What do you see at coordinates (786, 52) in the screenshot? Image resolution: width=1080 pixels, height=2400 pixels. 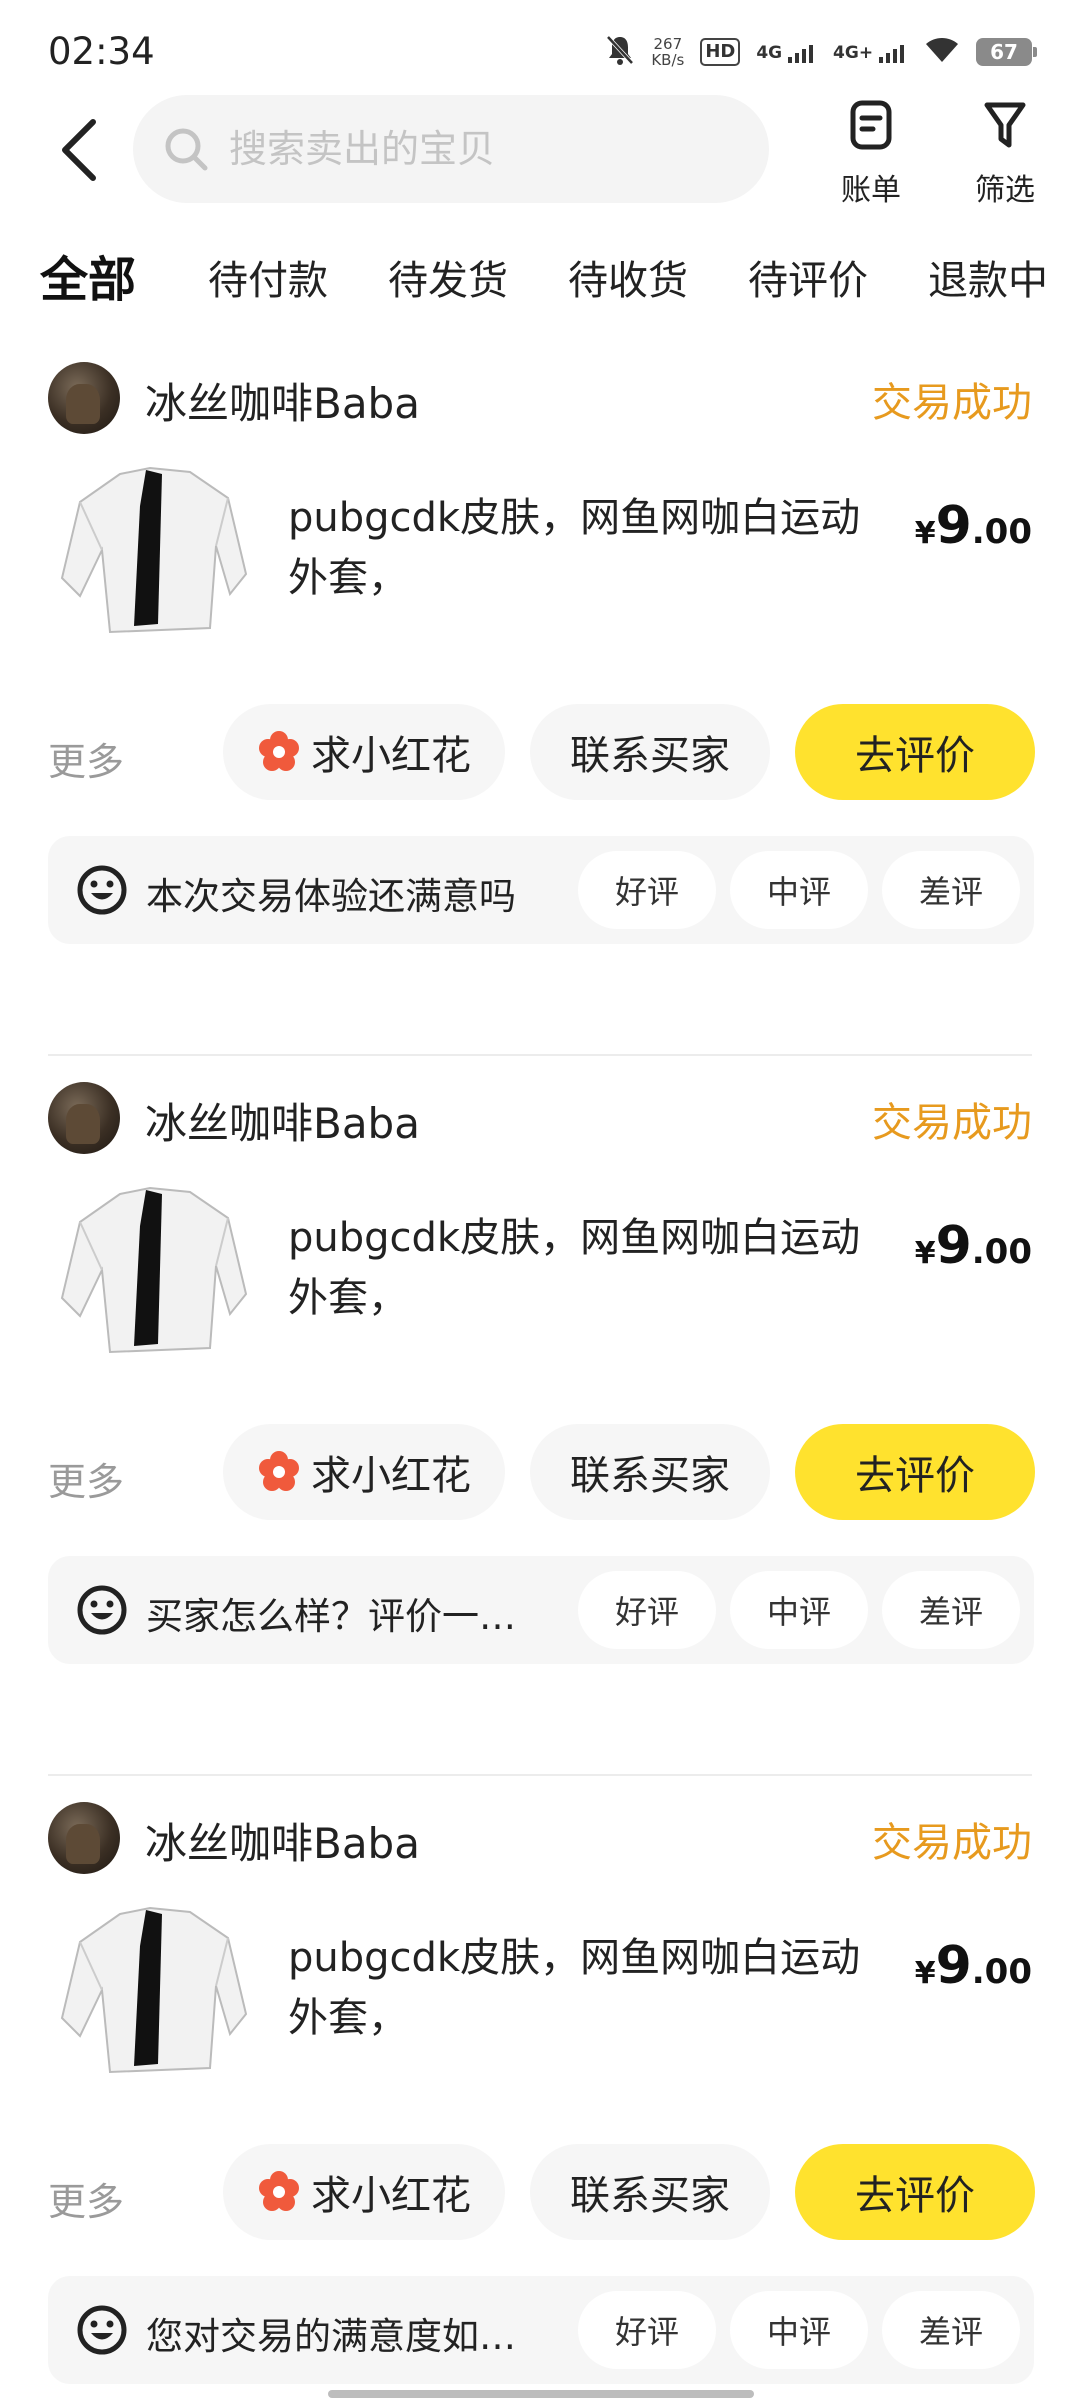 I see `sim1-signal: 4G` at bounding box center [786, 52].